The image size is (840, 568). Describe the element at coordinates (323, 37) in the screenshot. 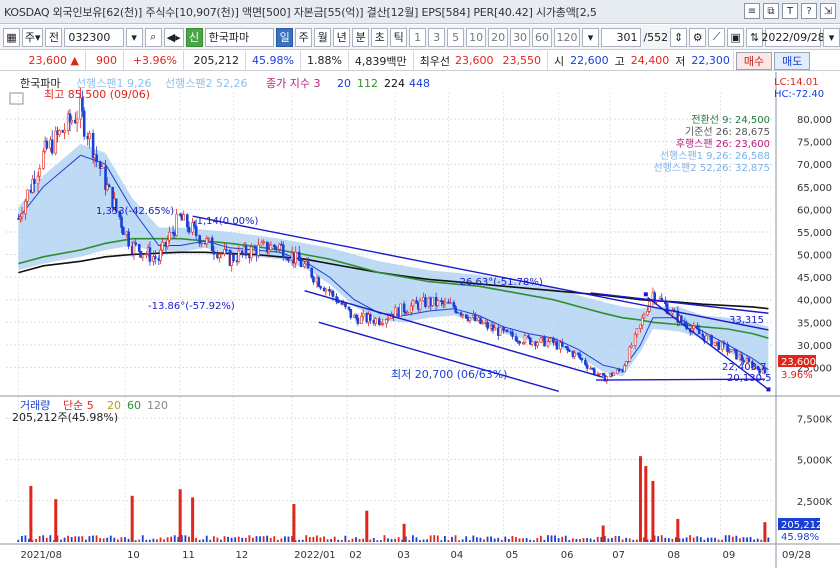

I see `tab-monthly: 월` at that location.